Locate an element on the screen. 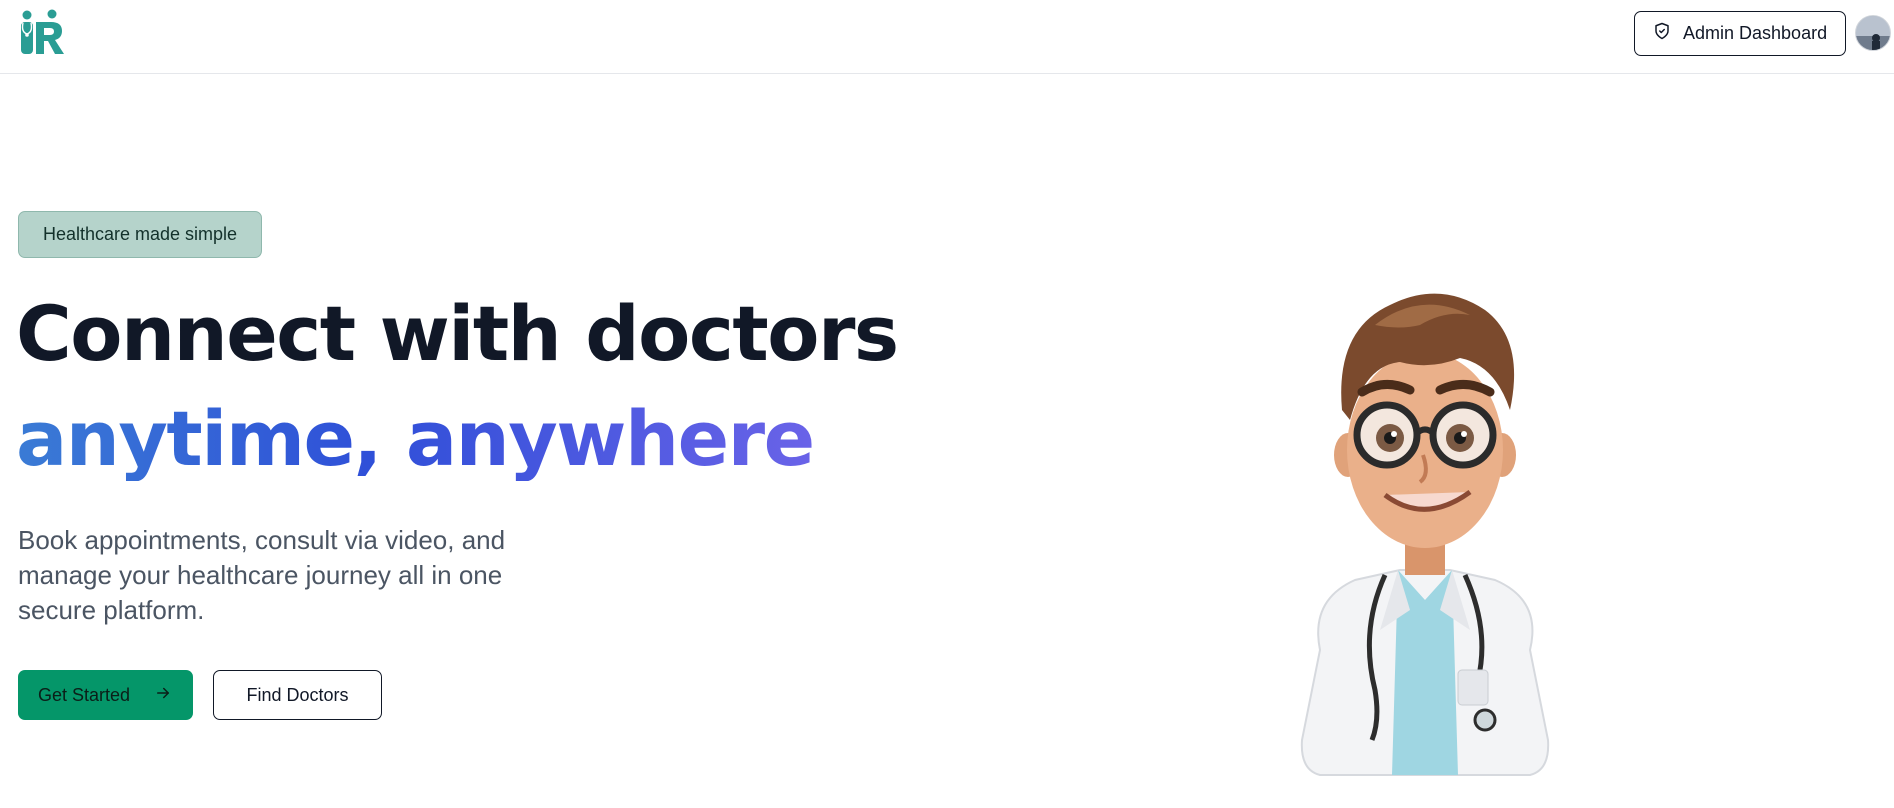  tagline-badge: Healthcare made simple is located at coordinates (140, 234).